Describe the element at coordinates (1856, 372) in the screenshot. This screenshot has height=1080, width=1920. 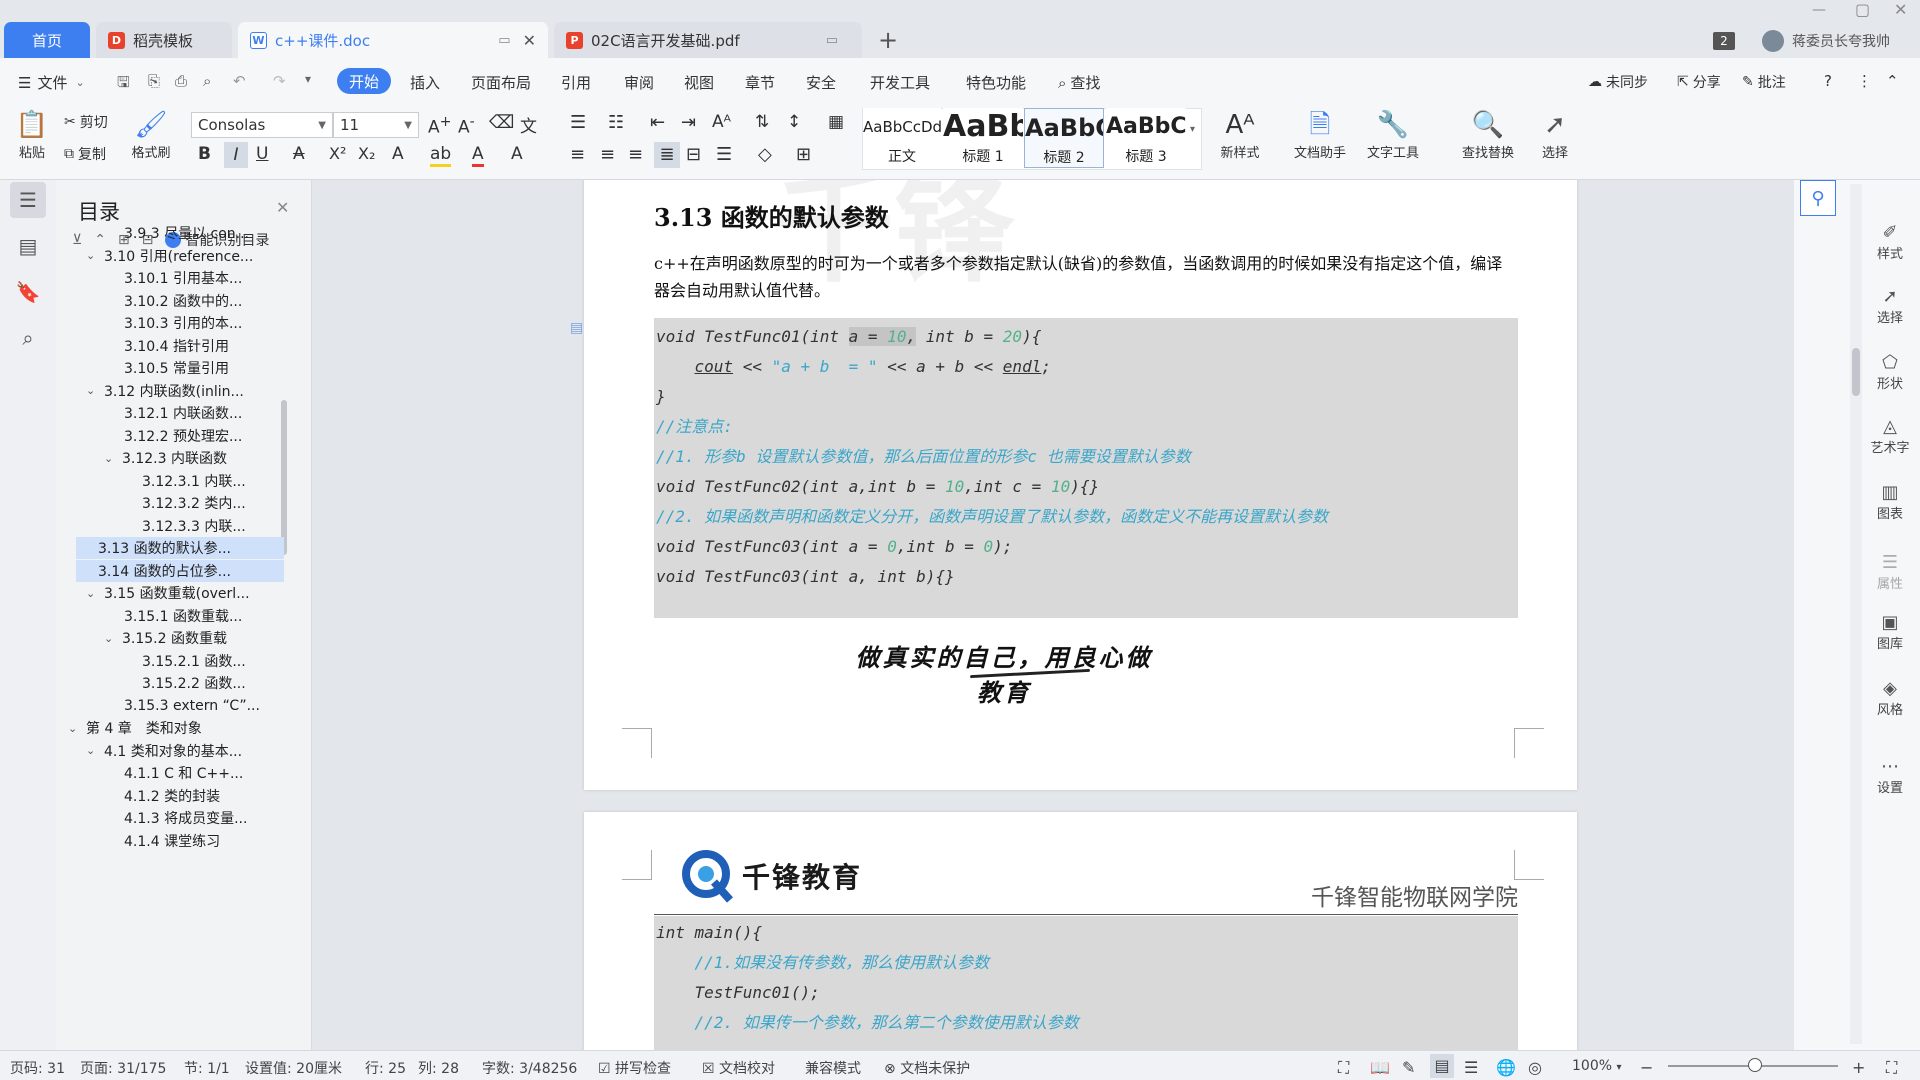
I see `scrollbar-thumb` at that location.